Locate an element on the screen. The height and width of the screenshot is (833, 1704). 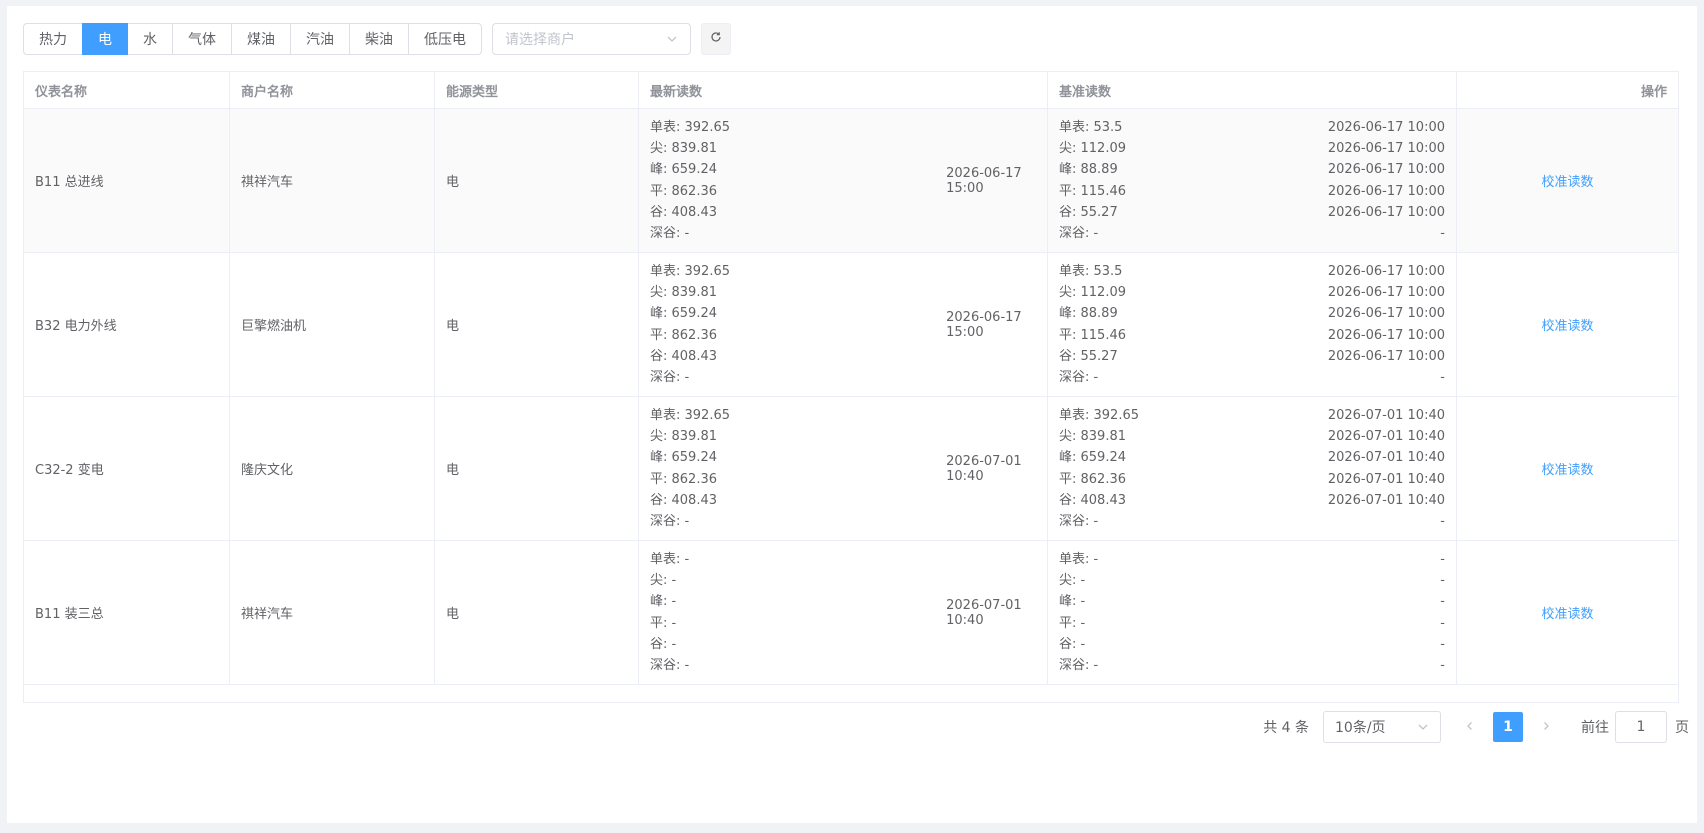
latest-reading-line: 尖: 839.81 is located at coordinates (683, 293).